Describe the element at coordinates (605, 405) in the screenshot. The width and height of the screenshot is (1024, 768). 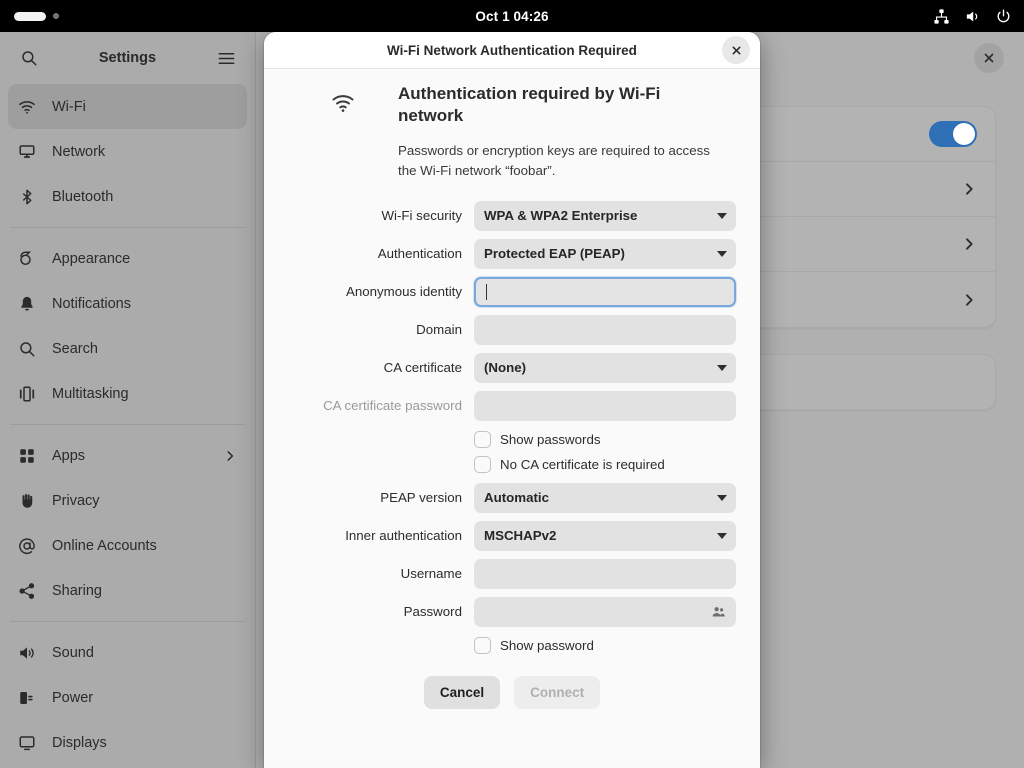
I see `ca-certificate-password-input` at that location.